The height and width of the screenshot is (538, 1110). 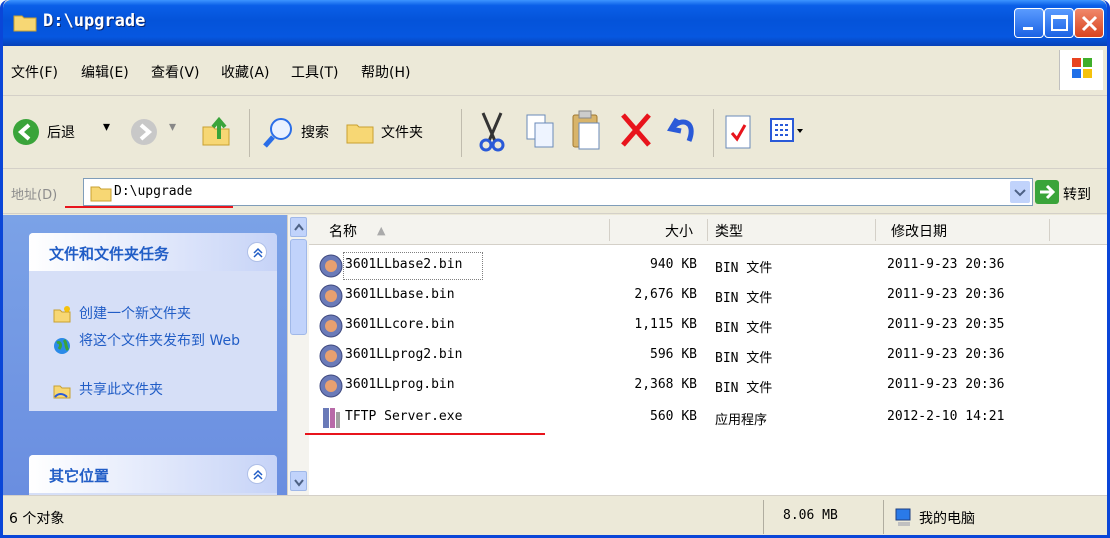 What do you see at coordinates (34, 72) in the screenshot?
I see `menu-file: 文件(F)` at bounding box center [34, 72].